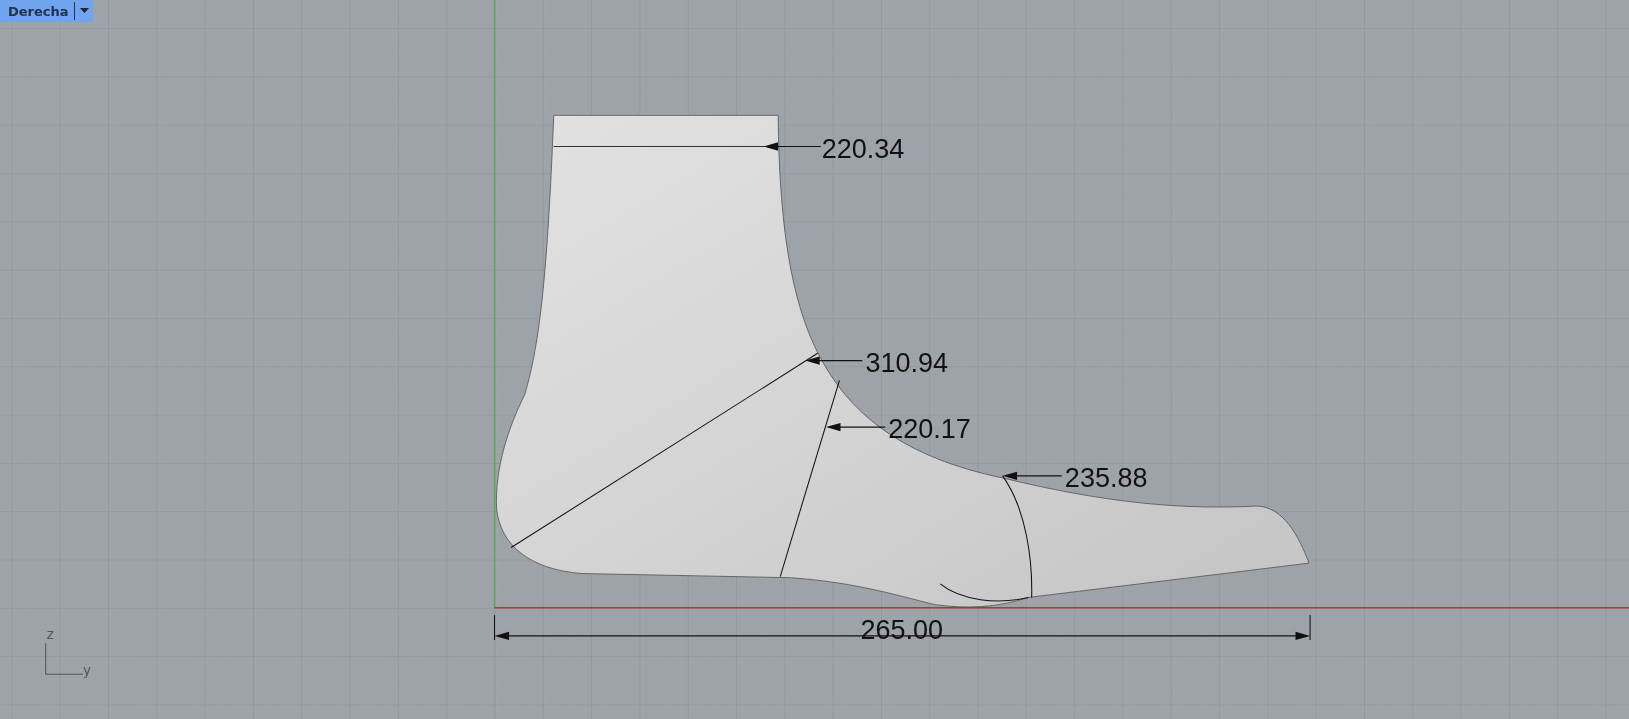  I want to click on dimension-label: 220.17, so click(929, 429).